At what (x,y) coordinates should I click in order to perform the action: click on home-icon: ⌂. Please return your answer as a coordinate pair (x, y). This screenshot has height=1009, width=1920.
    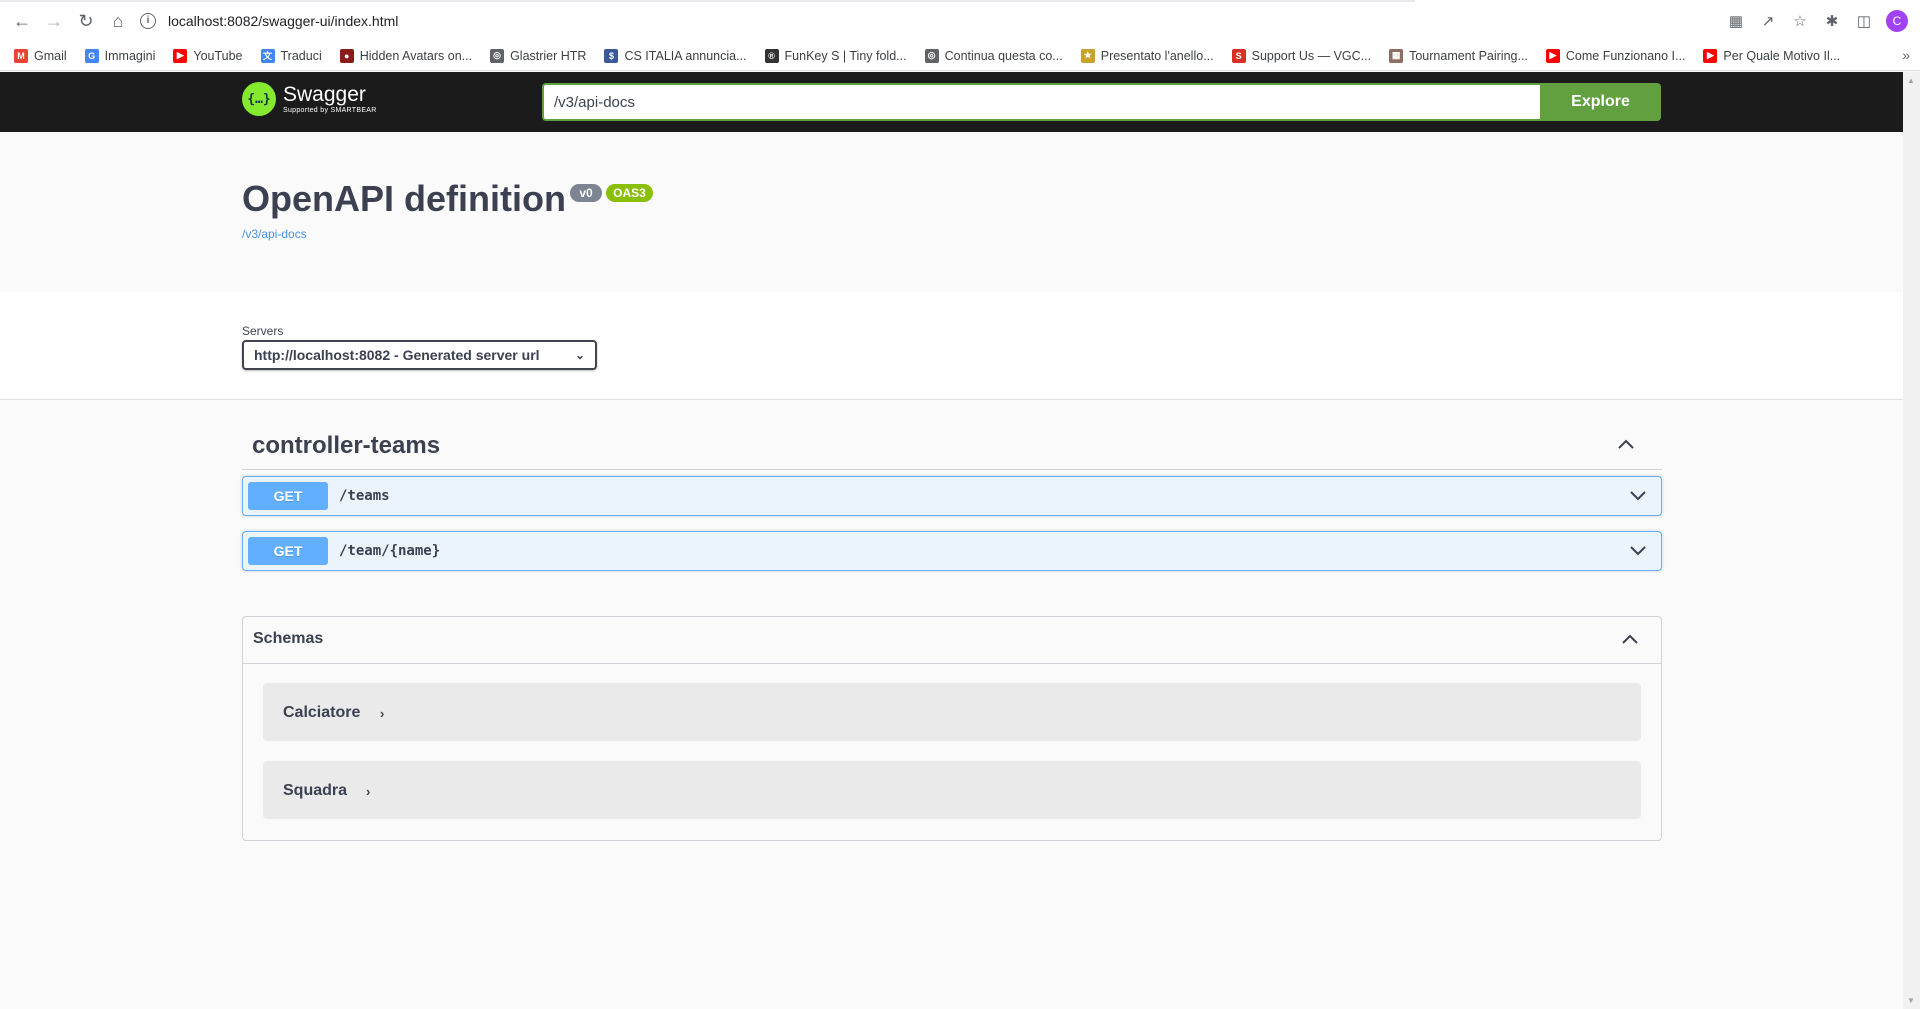
    Looking at the image, I should click on (118, 21).